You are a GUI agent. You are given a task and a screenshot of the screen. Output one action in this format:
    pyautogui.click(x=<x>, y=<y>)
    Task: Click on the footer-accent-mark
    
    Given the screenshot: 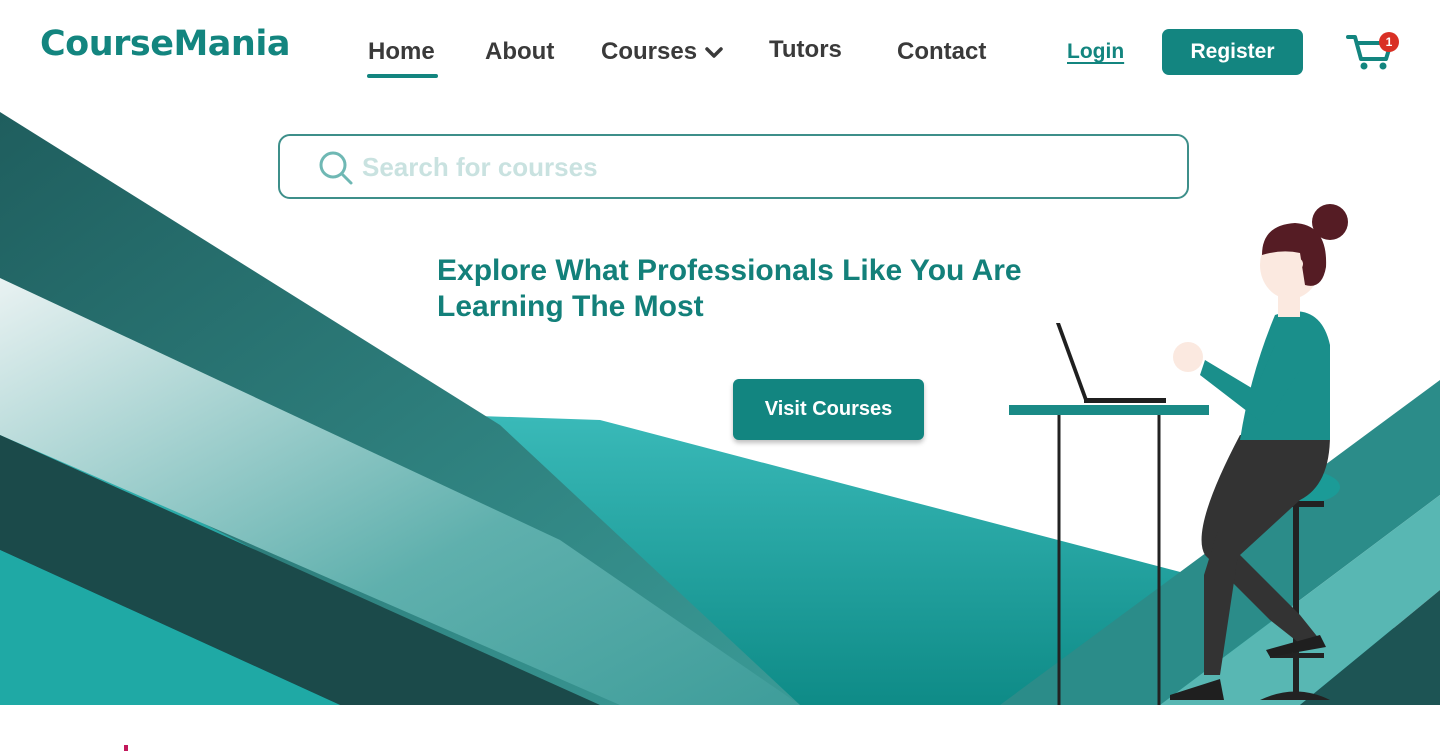 What is the action you would take?
    pyautogui.click(x=126, y=748)
    